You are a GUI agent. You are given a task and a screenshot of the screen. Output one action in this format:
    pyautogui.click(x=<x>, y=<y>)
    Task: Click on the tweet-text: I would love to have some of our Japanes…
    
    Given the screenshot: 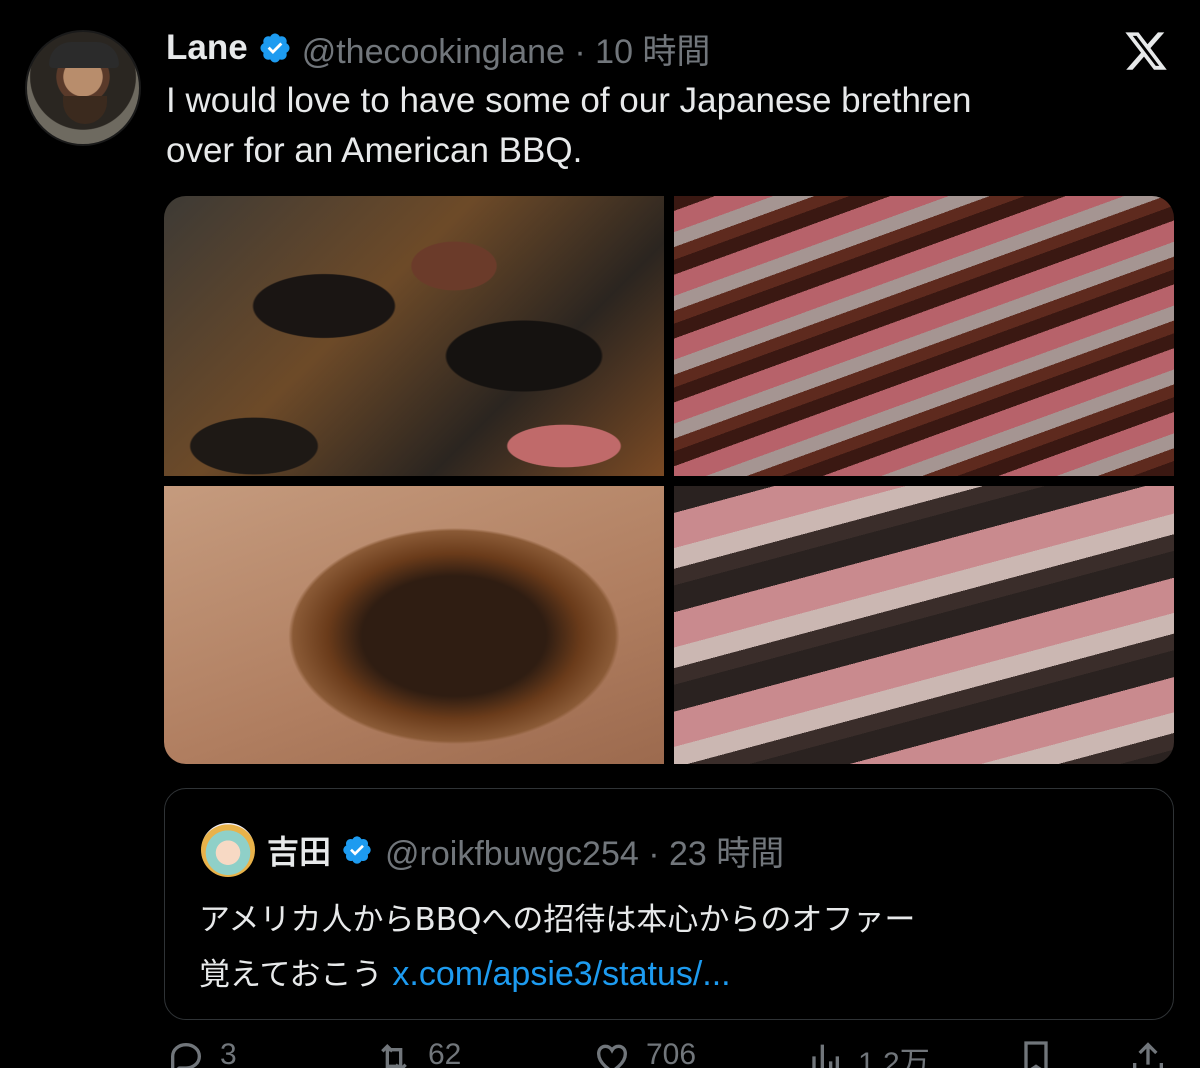 What is the action you would take?
    pyautogui.click(x=569, y=125)
    